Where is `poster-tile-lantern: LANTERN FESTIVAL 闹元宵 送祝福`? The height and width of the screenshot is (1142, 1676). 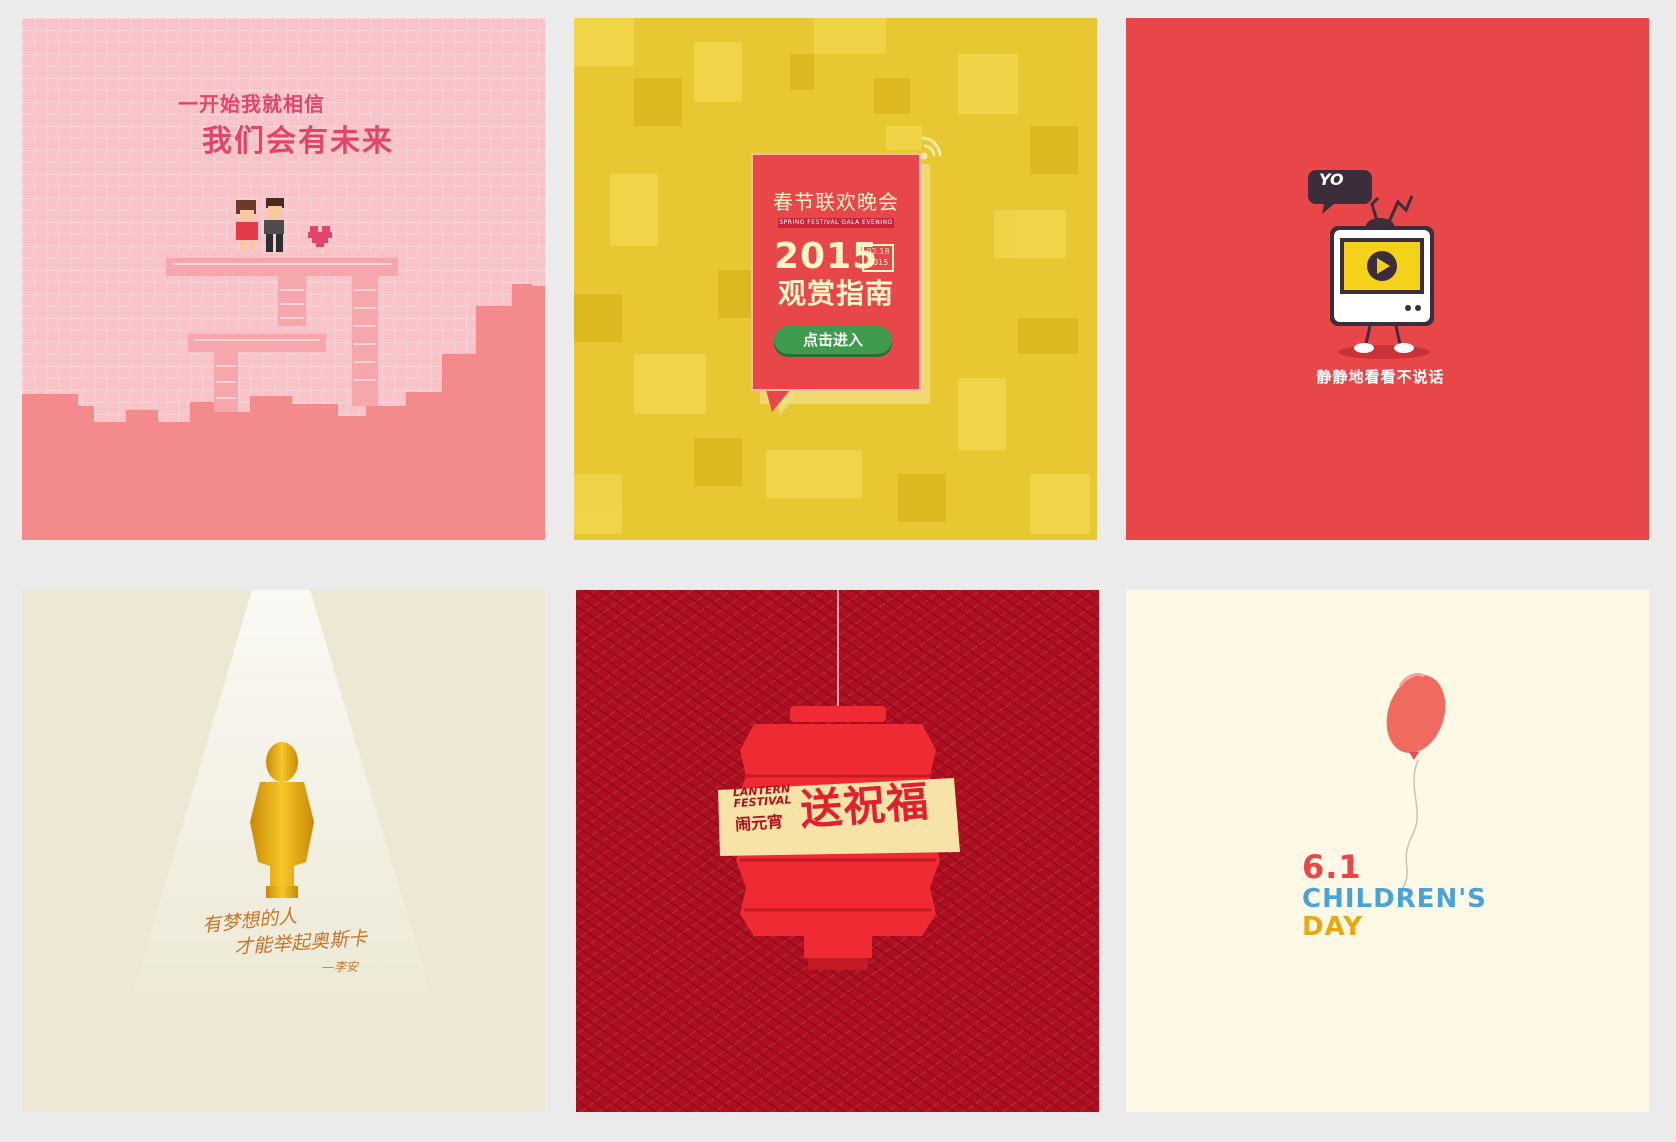
poster-tile-lantern: LANTERN FESTIVAL 闹元宵 送祝福 is located at coordinates (837, 851).